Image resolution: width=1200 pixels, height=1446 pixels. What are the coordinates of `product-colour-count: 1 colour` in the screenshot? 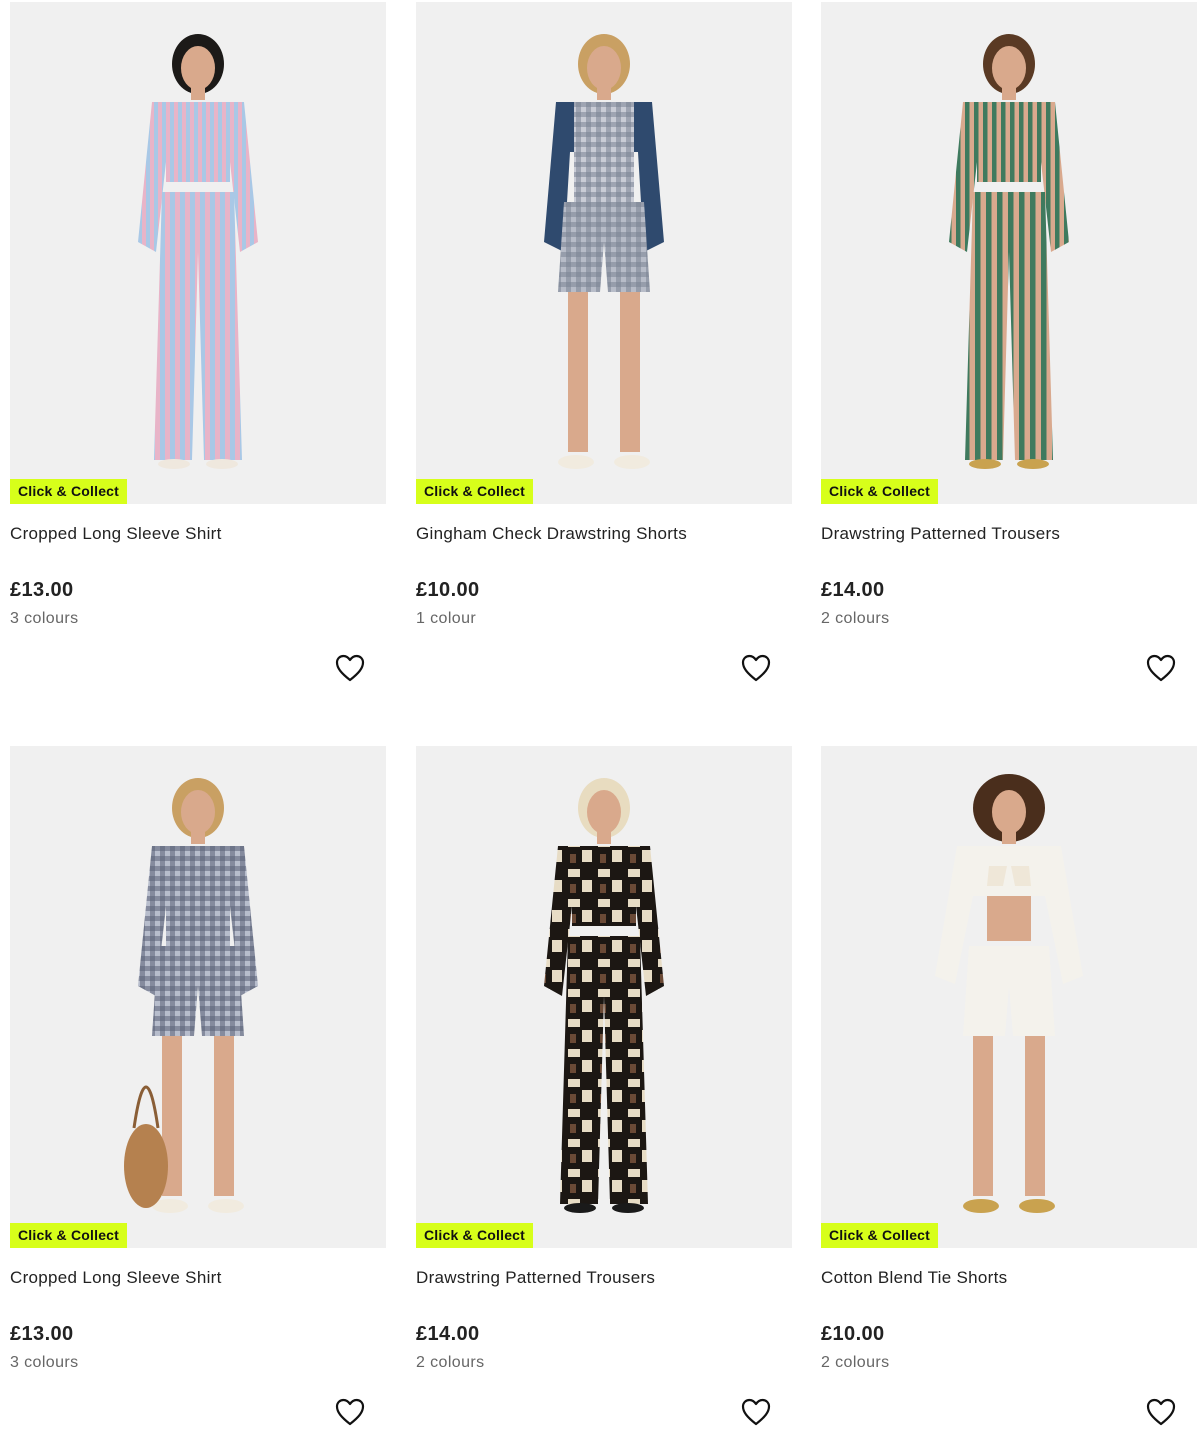 It's located at (446, 618).